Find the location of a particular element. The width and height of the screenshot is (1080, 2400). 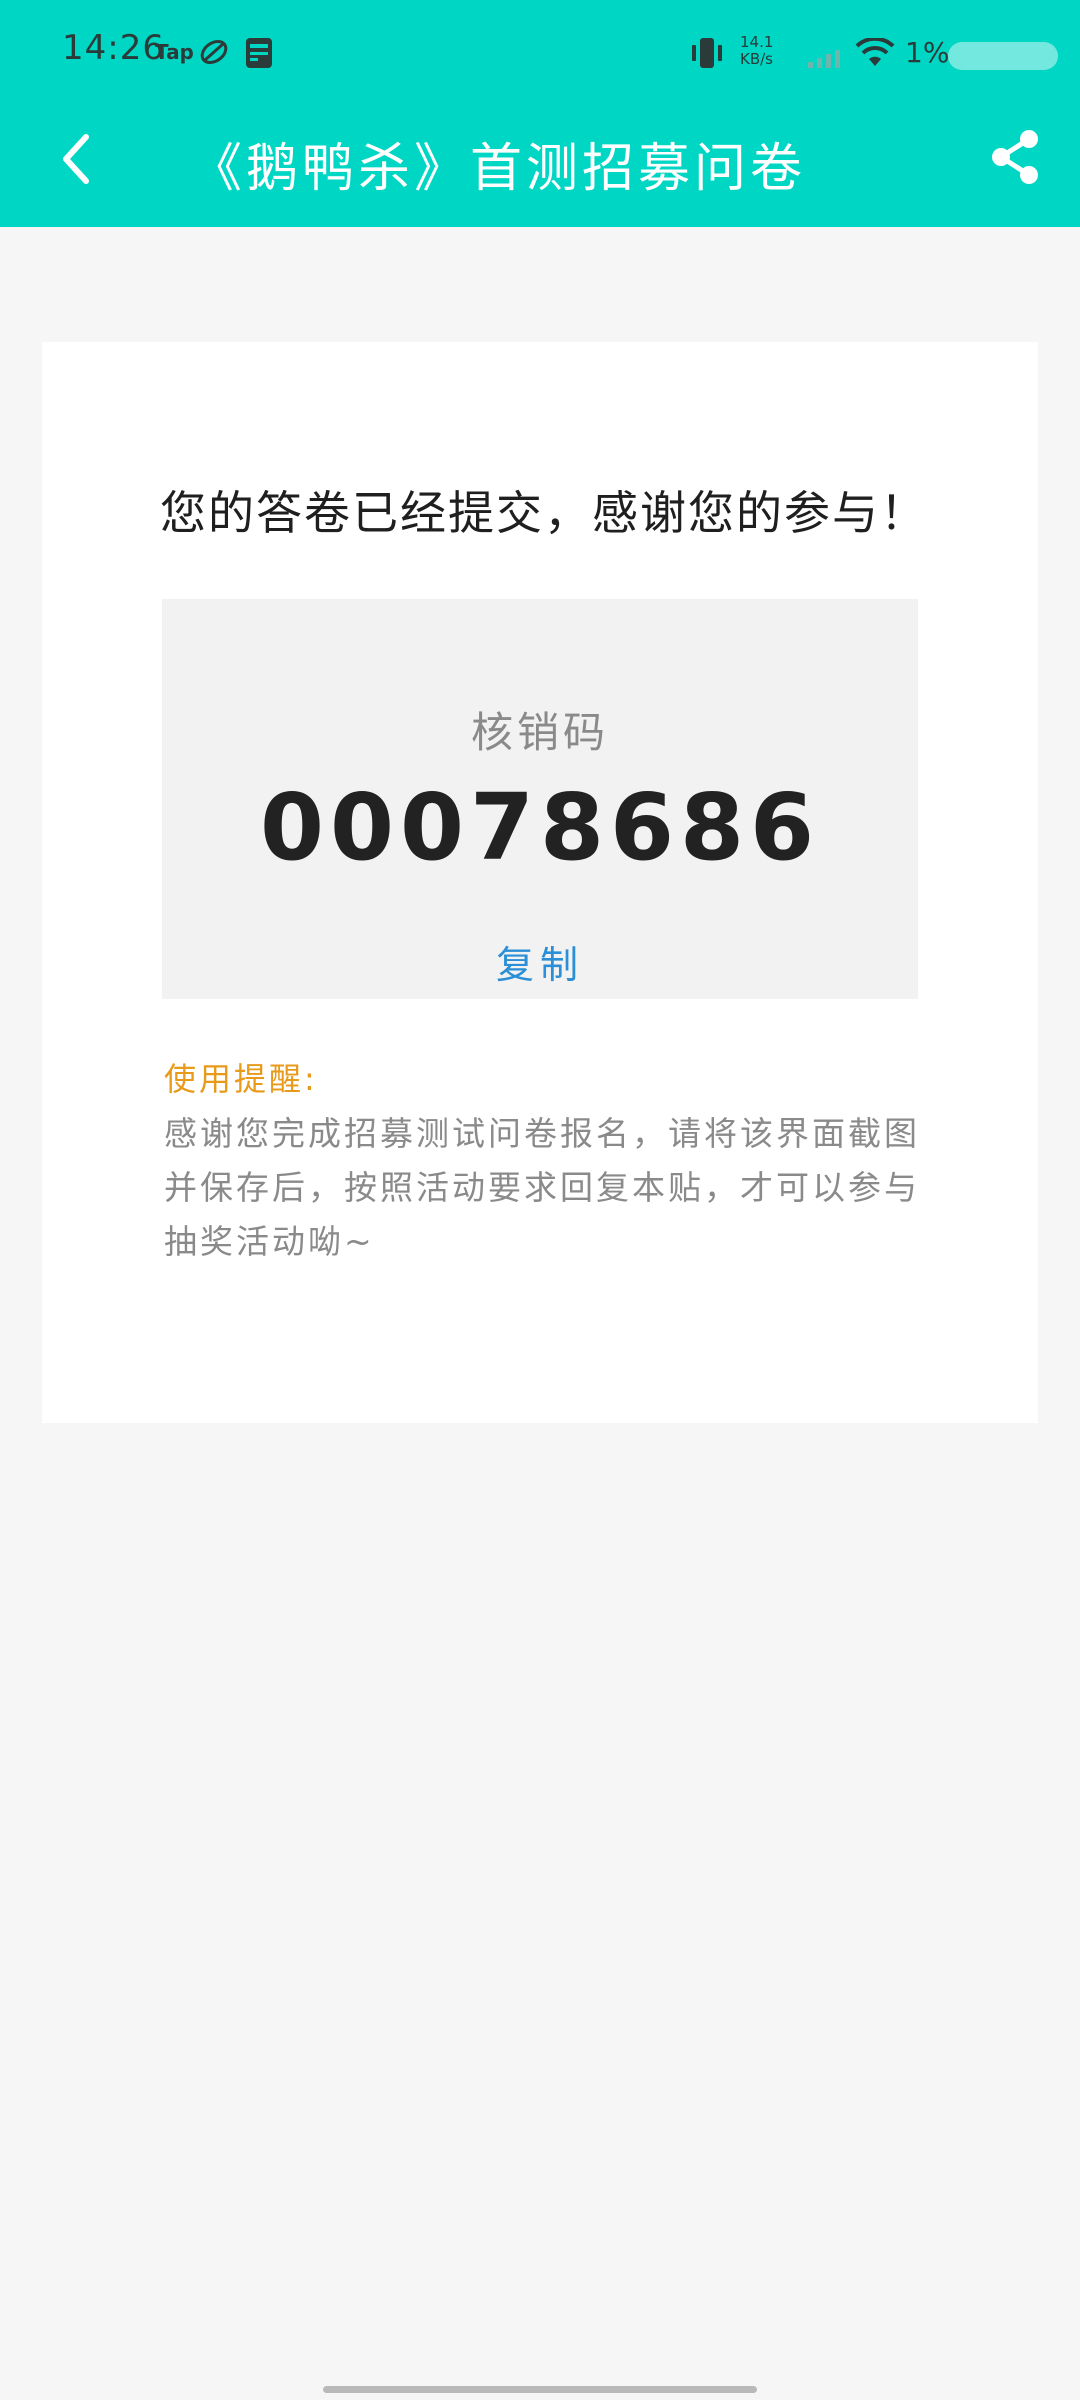

network-speed-unit: KB/s is located at coordinates (756, 59).